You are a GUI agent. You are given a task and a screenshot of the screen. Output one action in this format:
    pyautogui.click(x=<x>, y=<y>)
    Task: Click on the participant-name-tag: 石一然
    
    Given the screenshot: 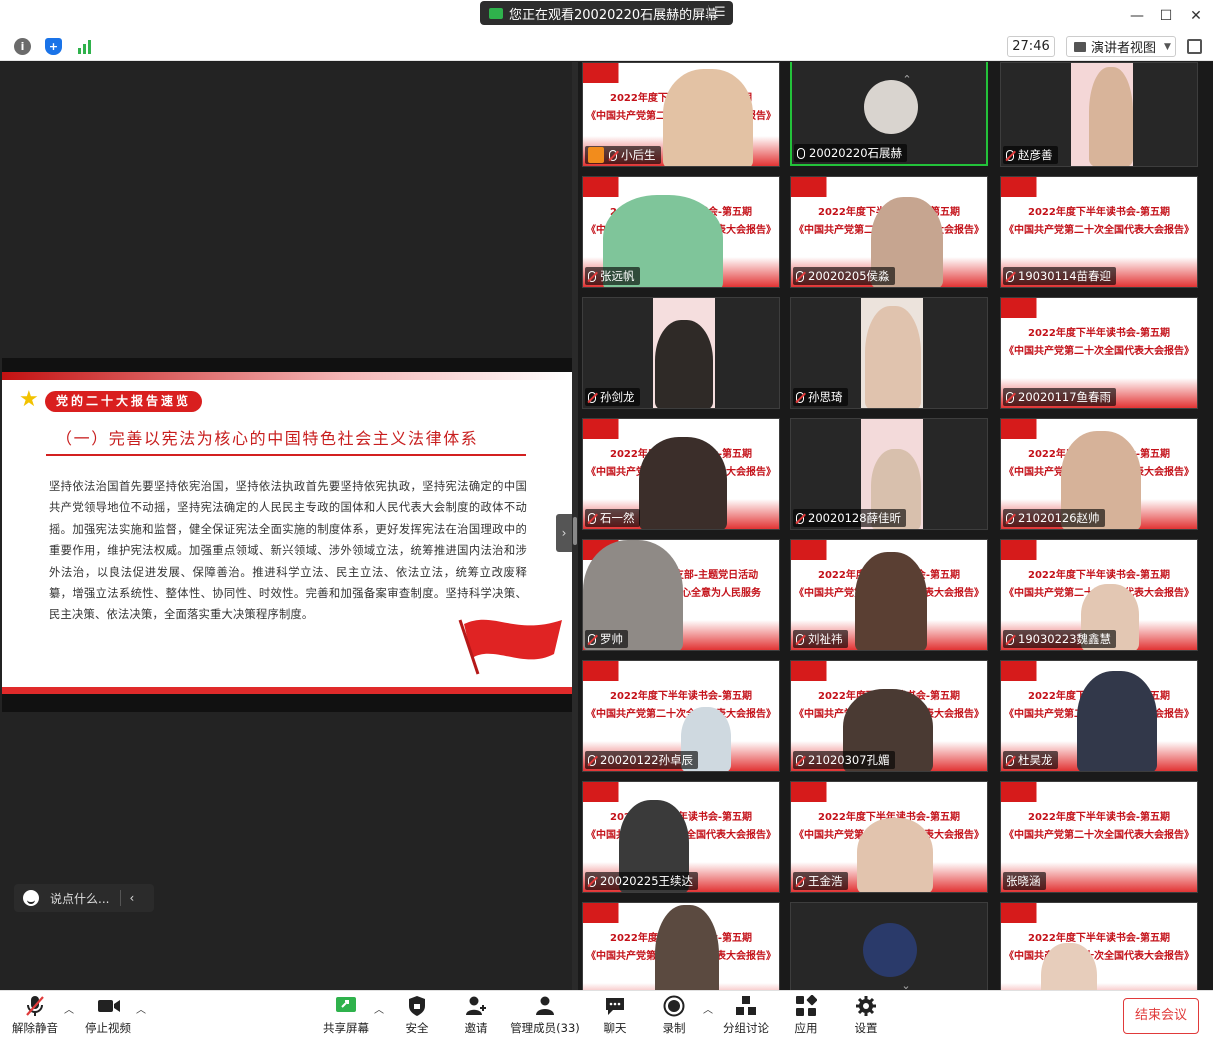 What is the action you would take?
    pyautogui.click(x=612, y=518)
    